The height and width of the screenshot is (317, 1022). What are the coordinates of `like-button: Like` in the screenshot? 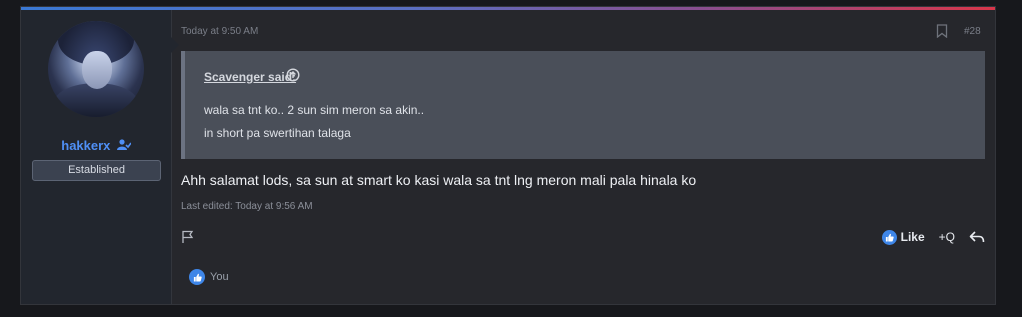 It's located at (903, 237).